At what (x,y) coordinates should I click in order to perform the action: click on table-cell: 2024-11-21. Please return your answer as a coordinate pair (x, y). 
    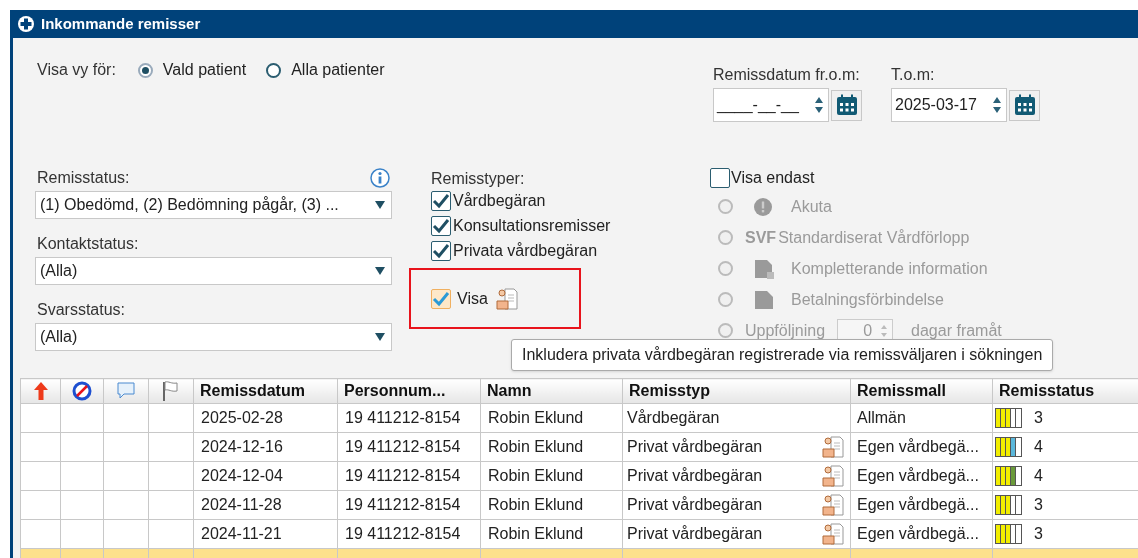
    Looking at the image, I should click on (265, 534).